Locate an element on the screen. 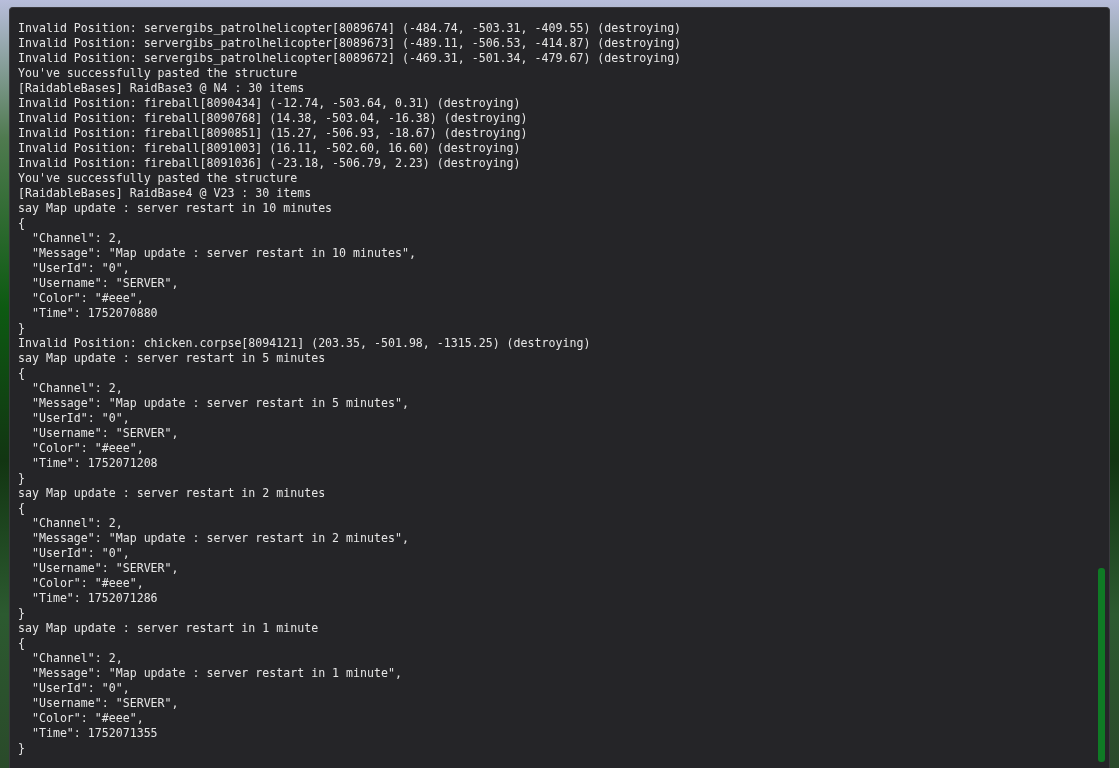 The height and width of the screenshot is (768, 1119). log-line: "Message": "Map update : server restart in 10 minutes", is located at coordinates (223, 253).